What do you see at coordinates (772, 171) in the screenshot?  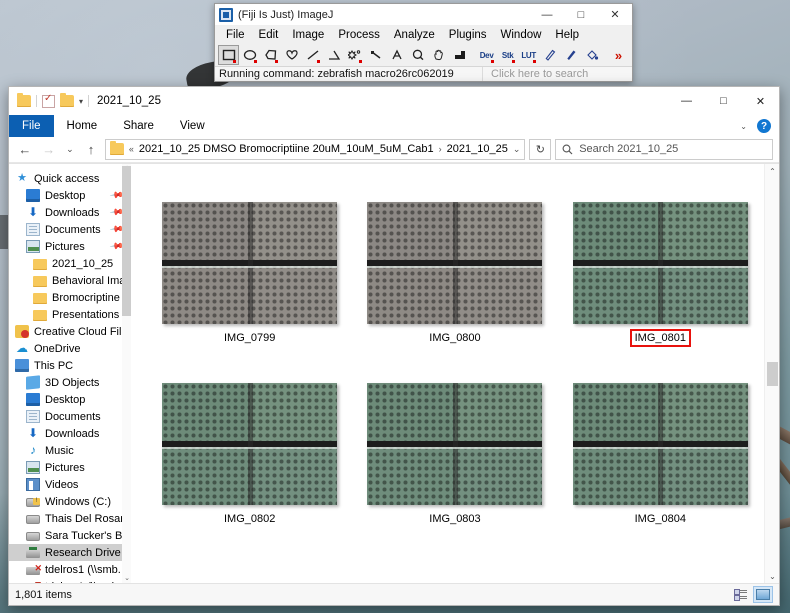 I see `scroll-up-icon: ⌃` at bounding box center [772, 171].